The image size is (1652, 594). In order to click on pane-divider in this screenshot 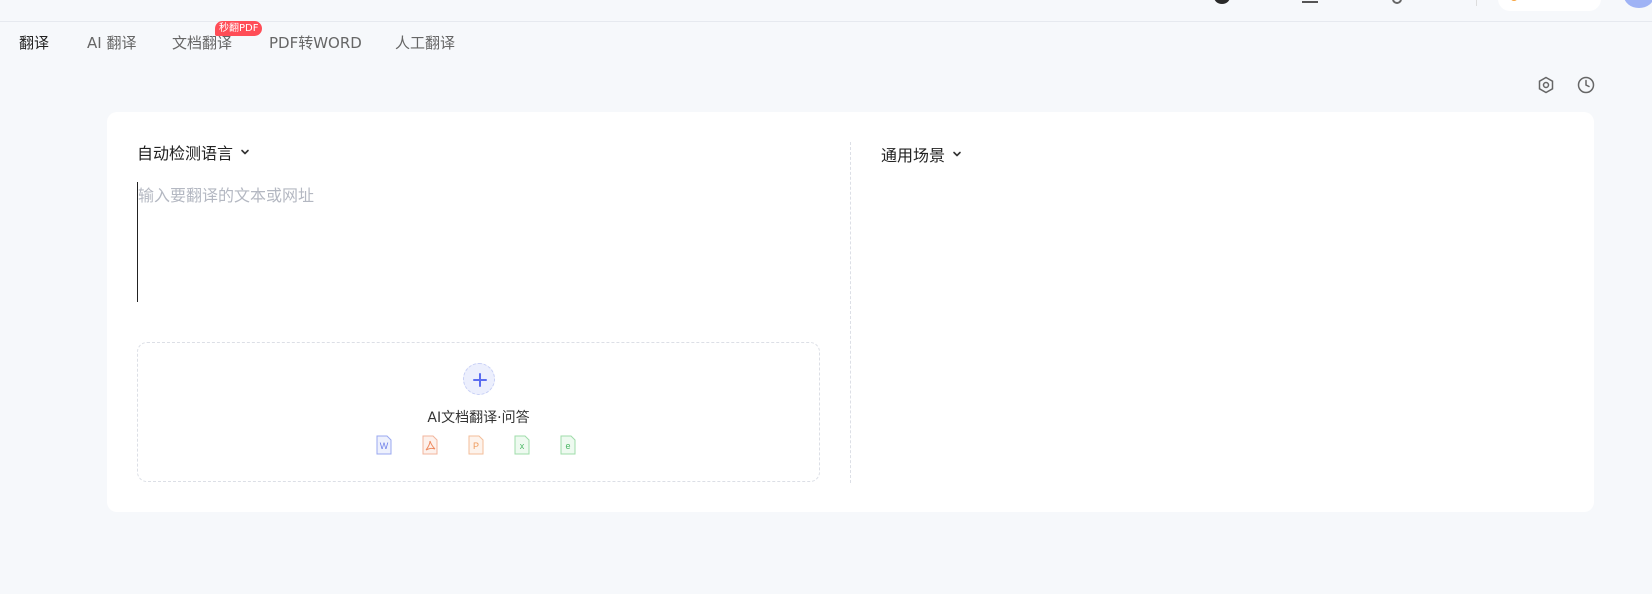, I will do `click(850, 312)`.